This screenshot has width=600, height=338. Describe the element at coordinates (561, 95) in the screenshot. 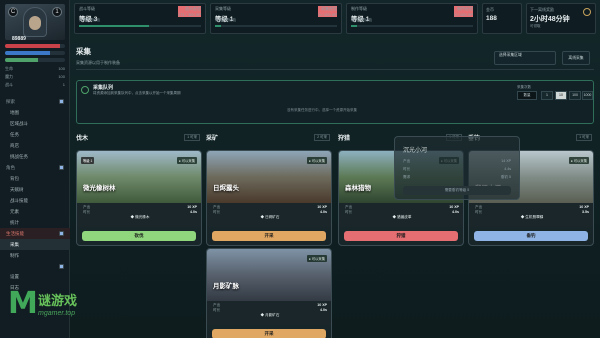

I see `count-option-10: 10` at that location.